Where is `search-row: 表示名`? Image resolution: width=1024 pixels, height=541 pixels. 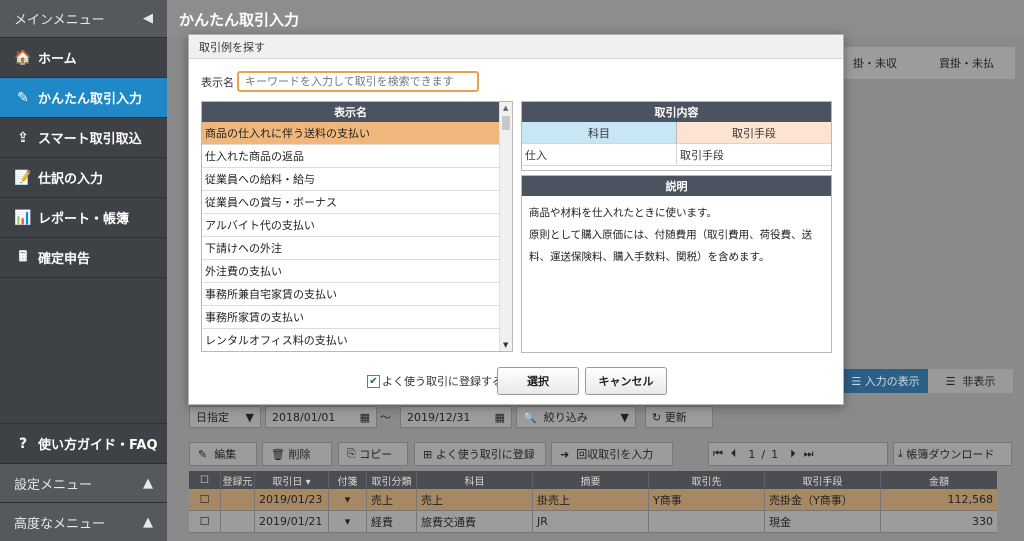 search-row: 表示名 is located at coordinates (340, 81).